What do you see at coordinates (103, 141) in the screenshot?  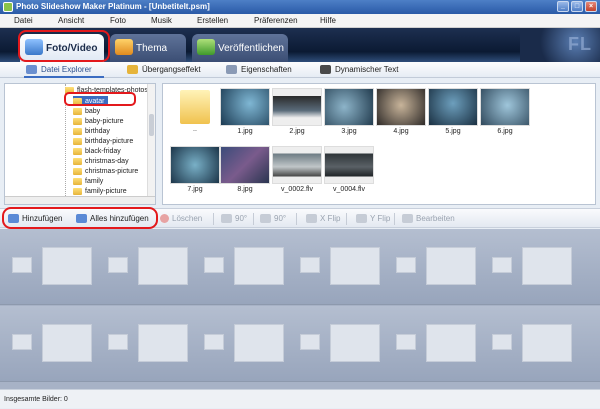 I see `tree-item: birthday-picture` at bounding box center [103, 141].